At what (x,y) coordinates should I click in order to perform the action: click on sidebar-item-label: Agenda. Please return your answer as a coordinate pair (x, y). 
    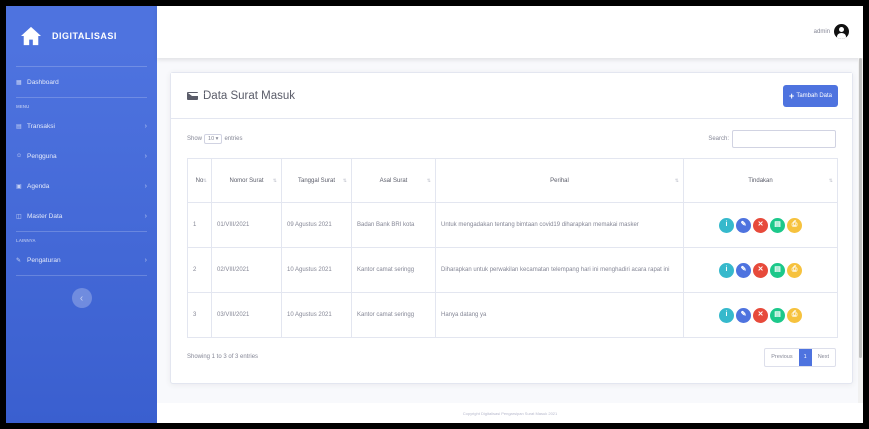
    Looking at the image, I should click on (38, 186).